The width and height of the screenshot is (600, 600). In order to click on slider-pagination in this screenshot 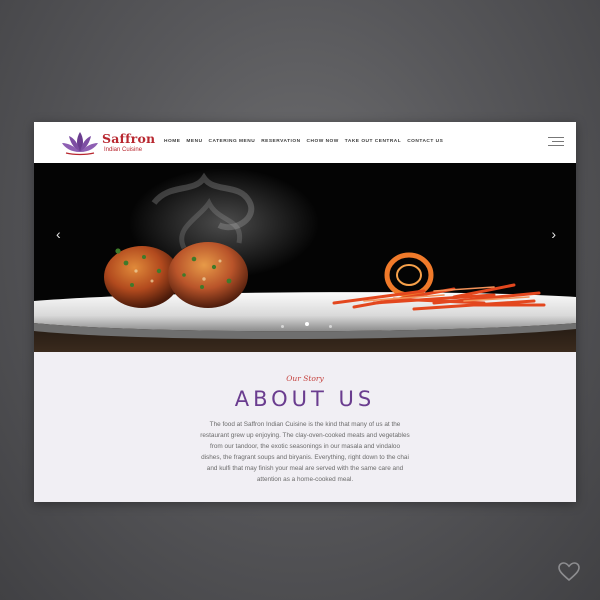, I will do `click(308, 326)`.